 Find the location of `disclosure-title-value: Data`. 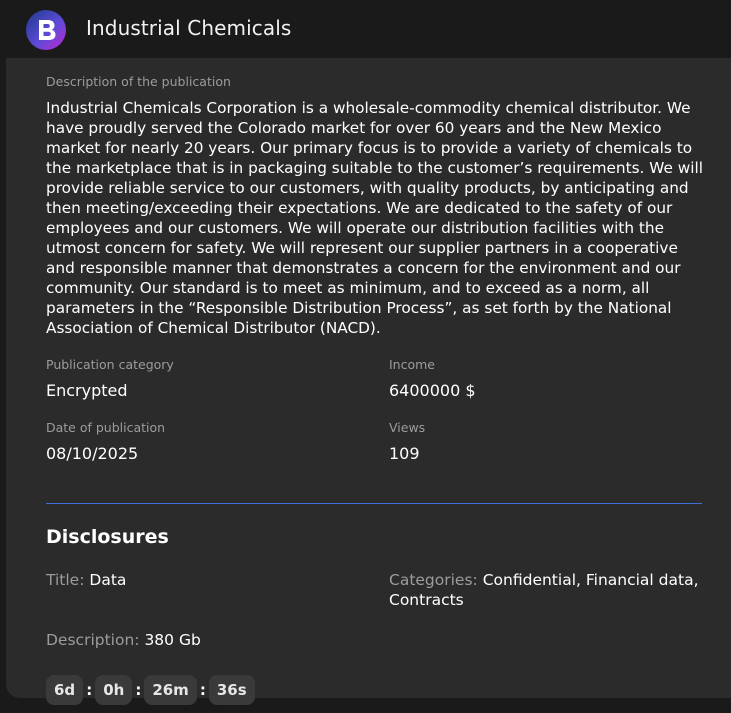

disclosure-title-value: Data is located at coordinates (108, 580).